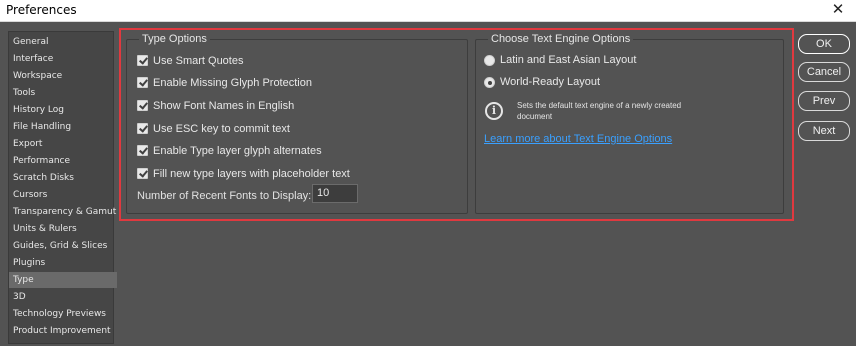  Describe the element at coordinates (63, 93) in the screenshot. I see `sidebar-item-tools: Tools` at that location.